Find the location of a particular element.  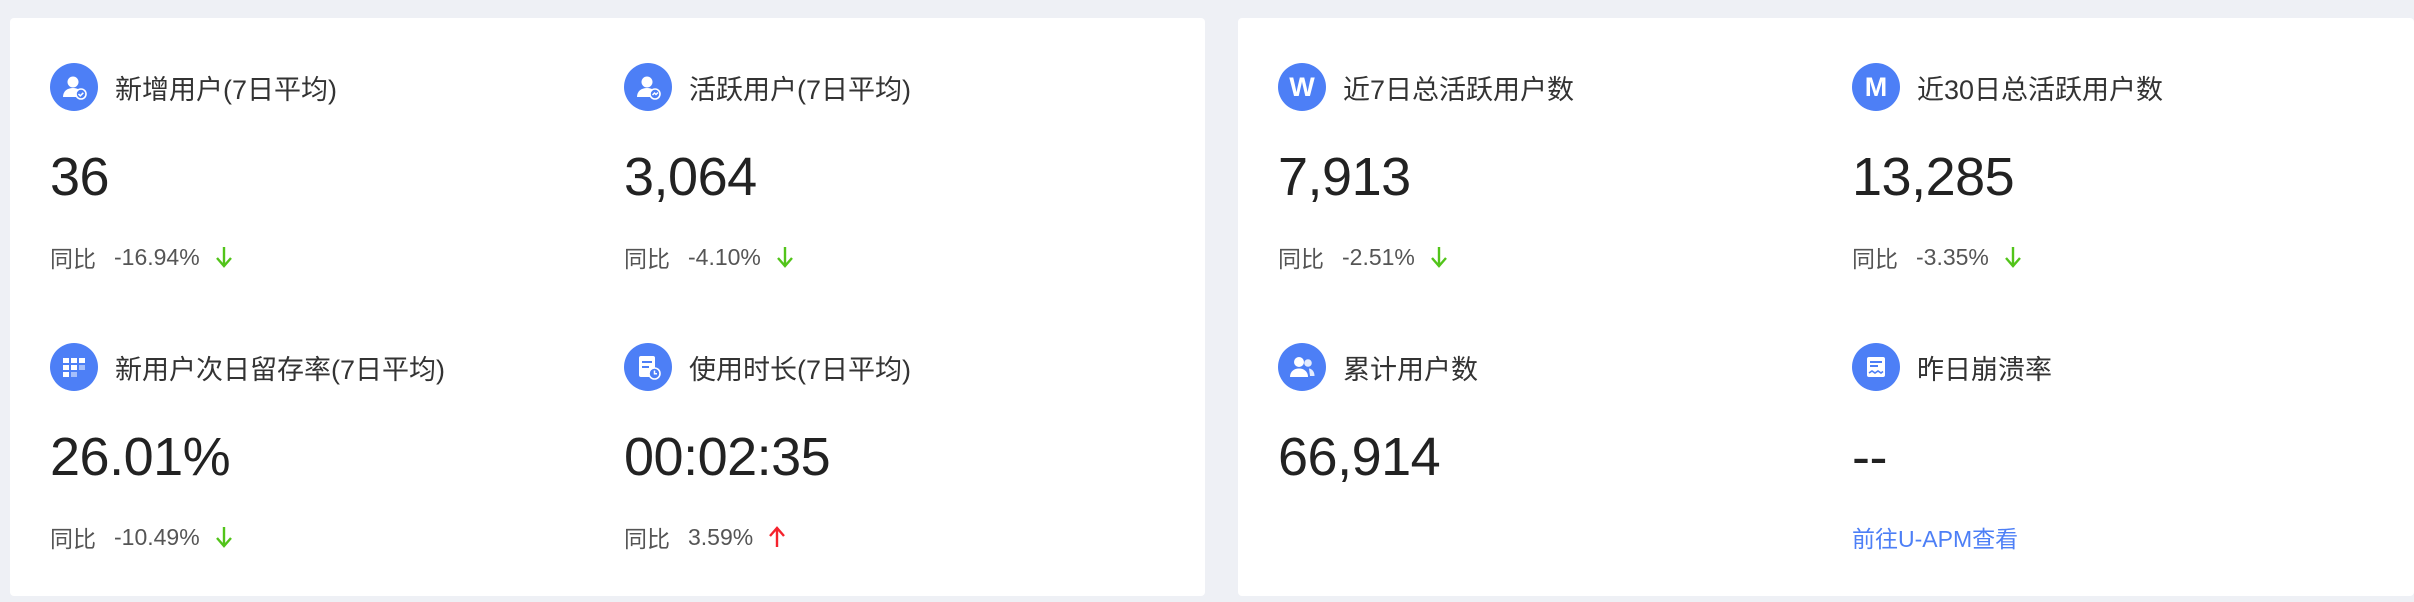

go-to-uapm-link: 前往U-APM查看 is located at coordinates (1935, 537).